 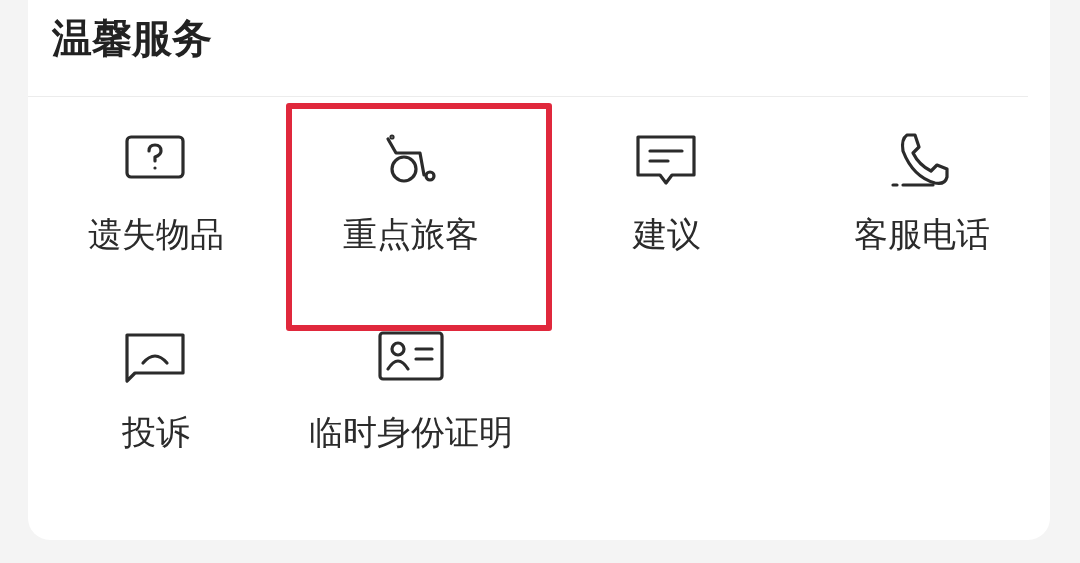 What do you see at coordinates (922, 234) in the screenshot?
I see `service-item: 客服电话` at bounding box center [922, 234].